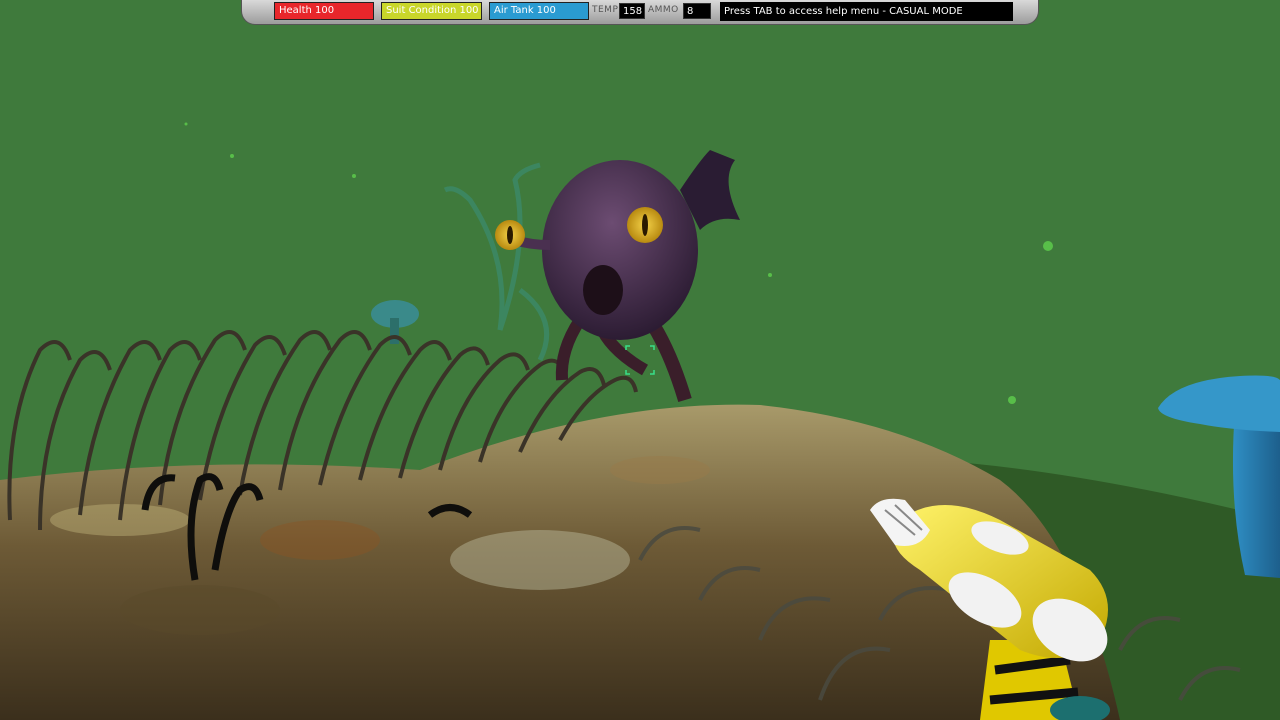  I want to click on temp-value: 158, so click(632, 11).